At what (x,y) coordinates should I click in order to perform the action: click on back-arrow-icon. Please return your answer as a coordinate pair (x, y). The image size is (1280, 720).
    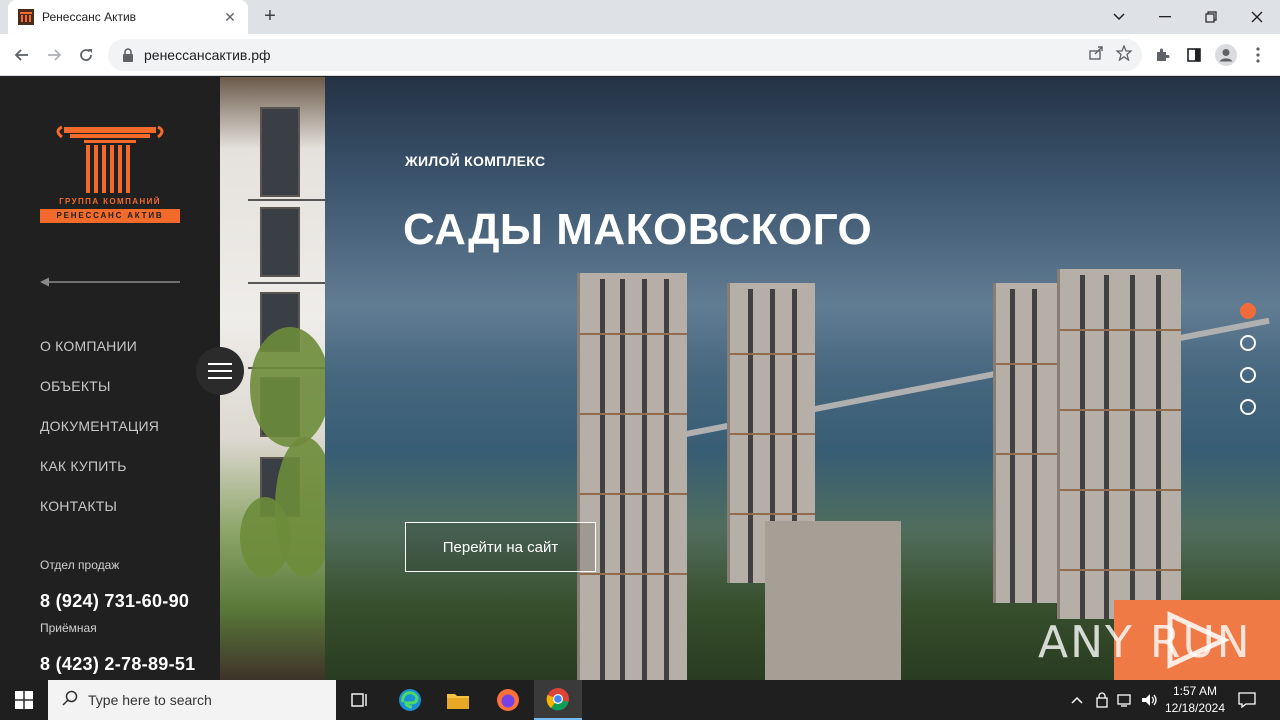
    Looking at the image, I should click on (22, 55).